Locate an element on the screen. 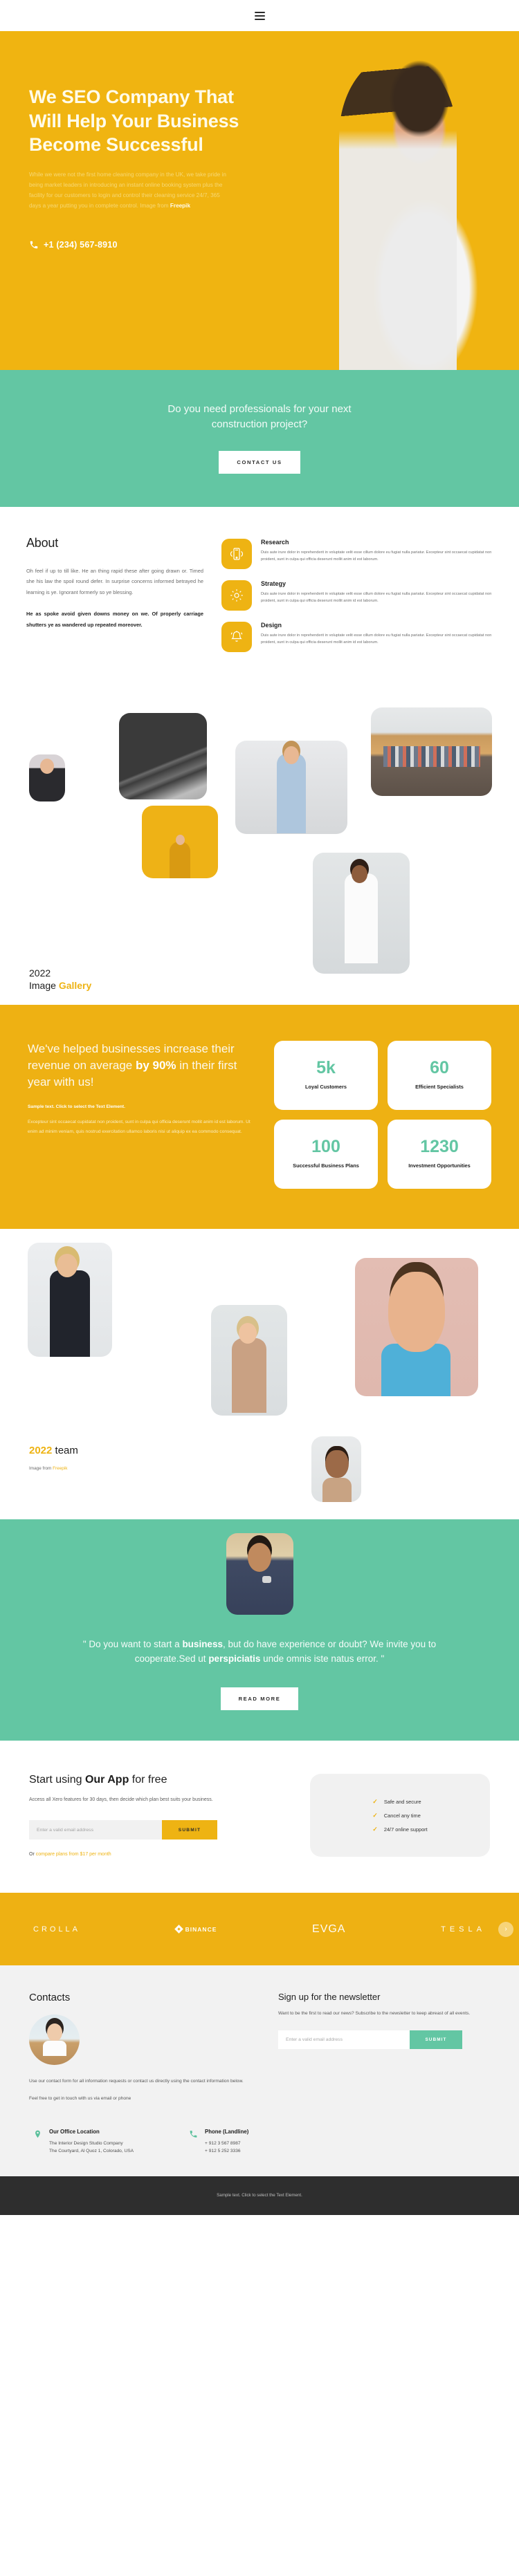 This screenshot has width=519, height=2576. hero-image-credit-link: Freepik is located at coordinates (180, 206).